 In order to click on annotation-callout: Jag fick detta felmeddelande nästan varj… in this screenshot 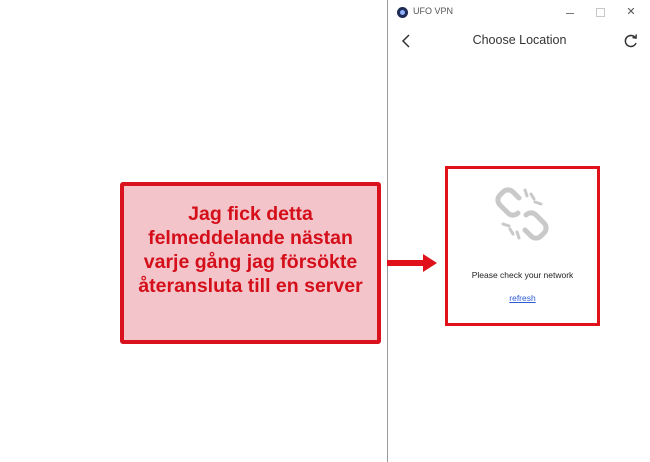, I will do `click(250, 263)`.